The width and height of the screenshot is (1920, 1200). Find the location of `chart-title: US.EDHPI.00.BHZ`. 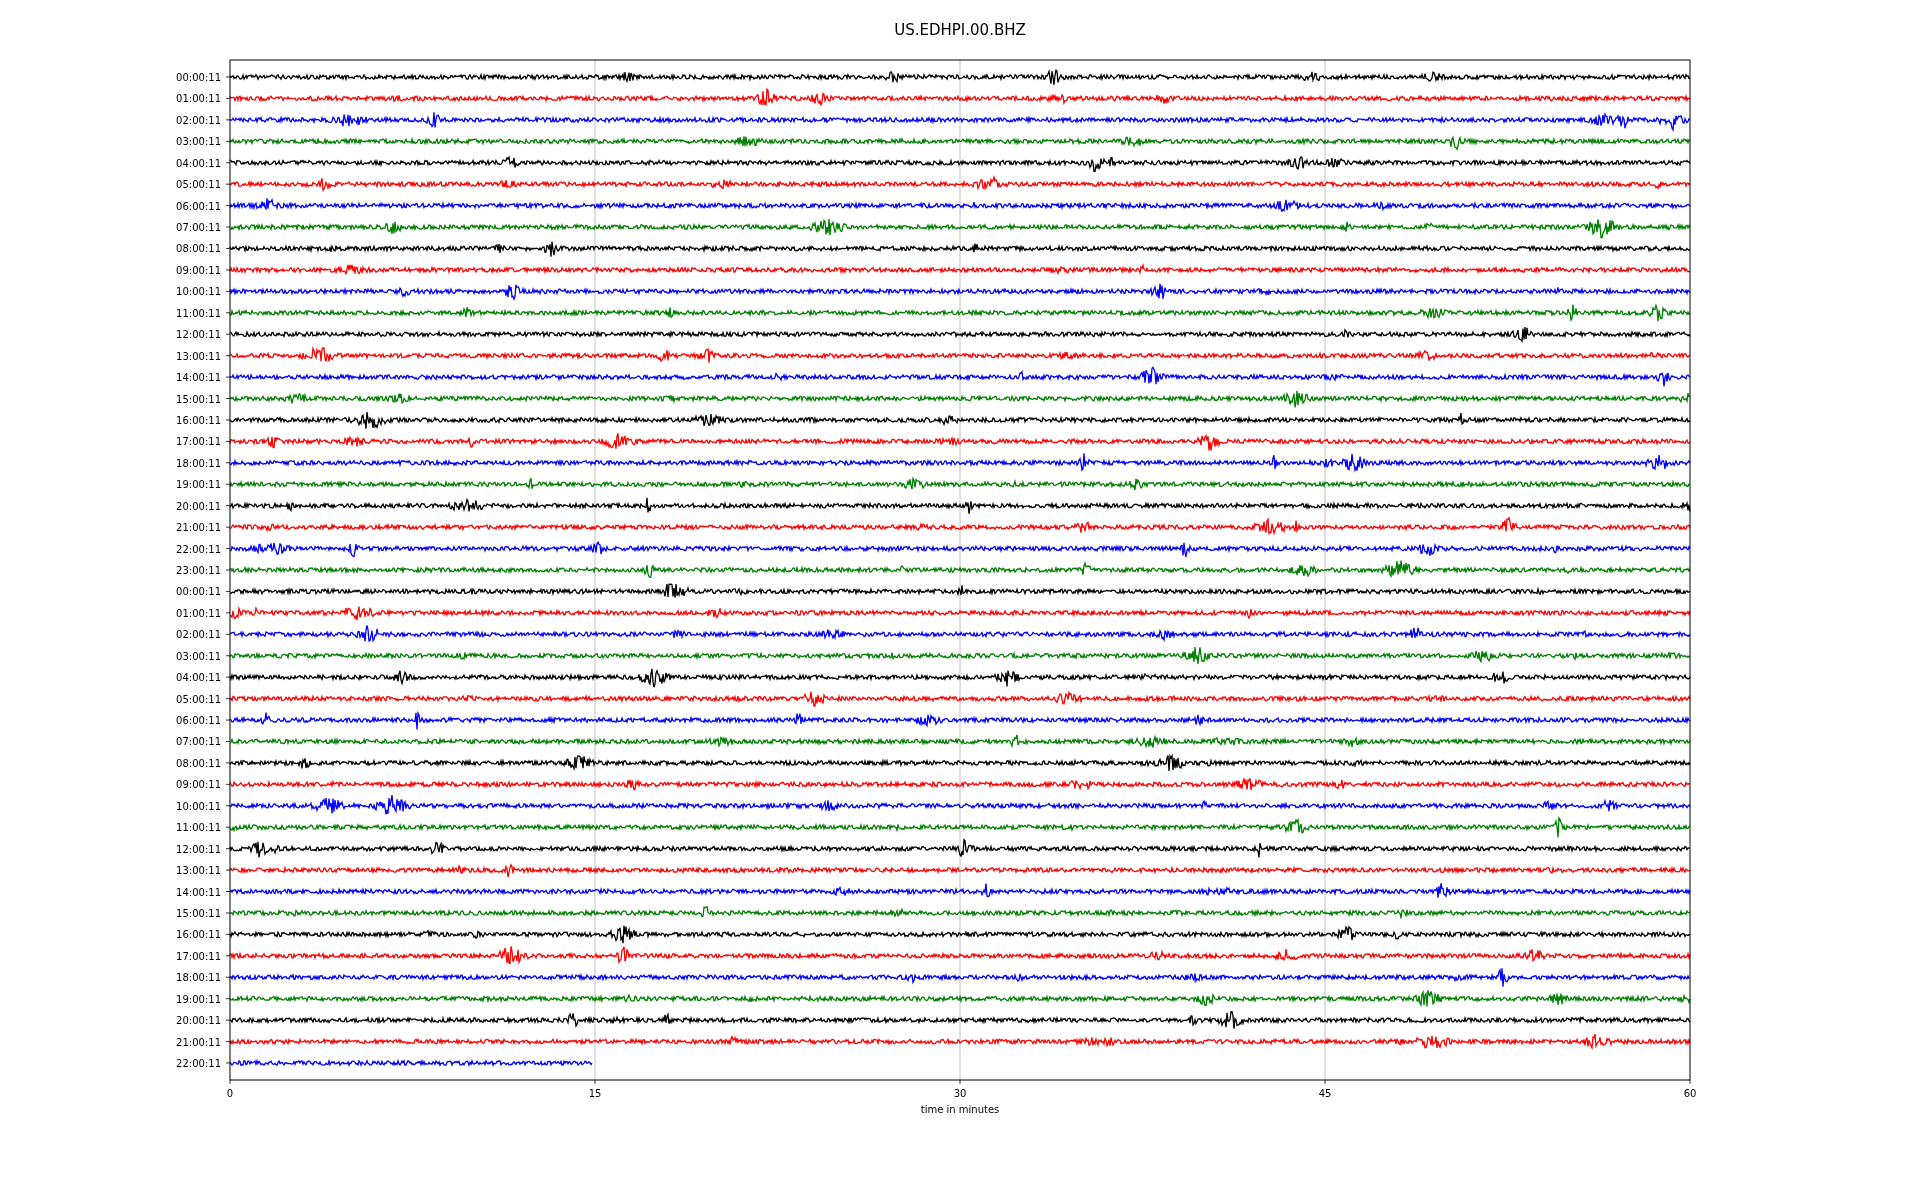

chart-title: US.EDHPI.00.BHZ is located at coordinates (960, 30).